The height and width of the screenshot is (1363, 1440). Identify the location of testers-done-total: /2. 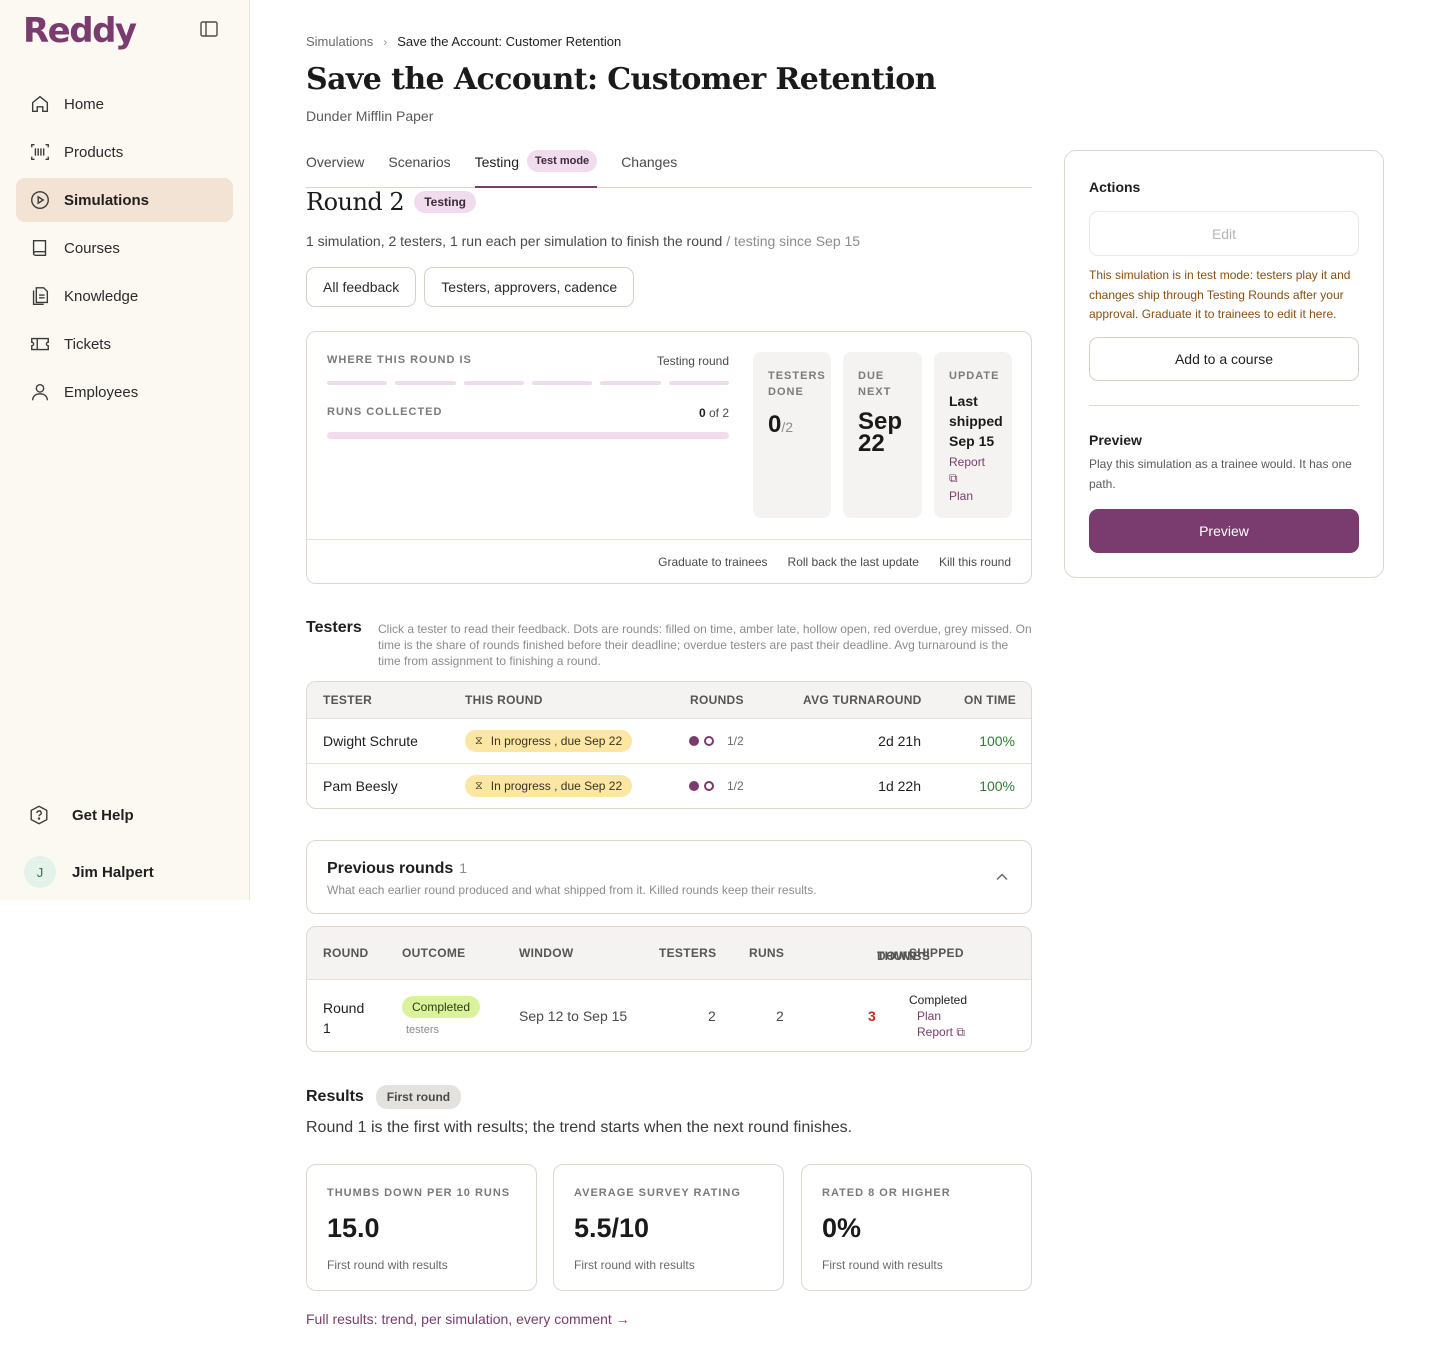
(787, 427).